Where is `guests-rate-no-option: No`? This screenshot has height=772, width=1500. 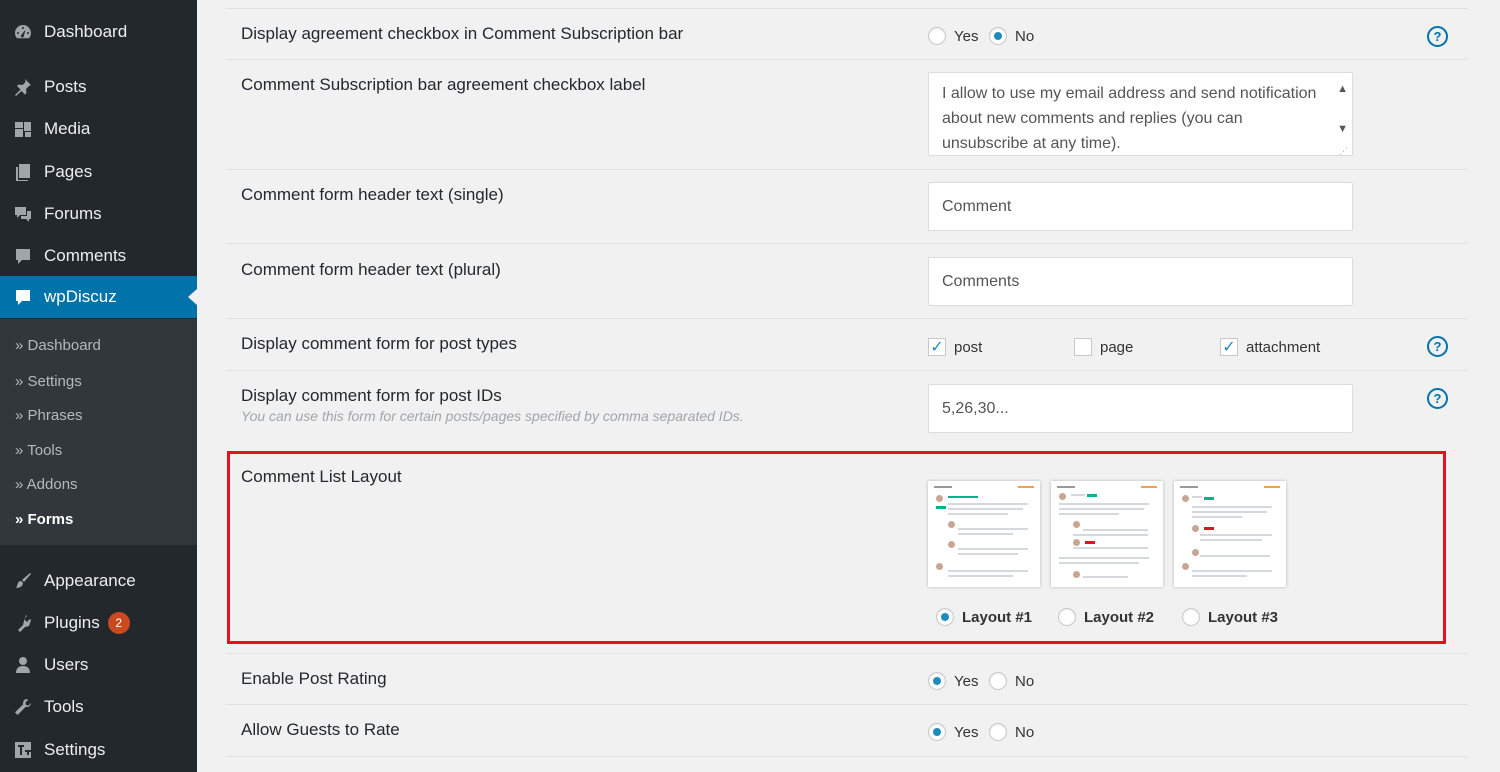 guests-rate-no-option: No is located at coordinates (1011, 732).